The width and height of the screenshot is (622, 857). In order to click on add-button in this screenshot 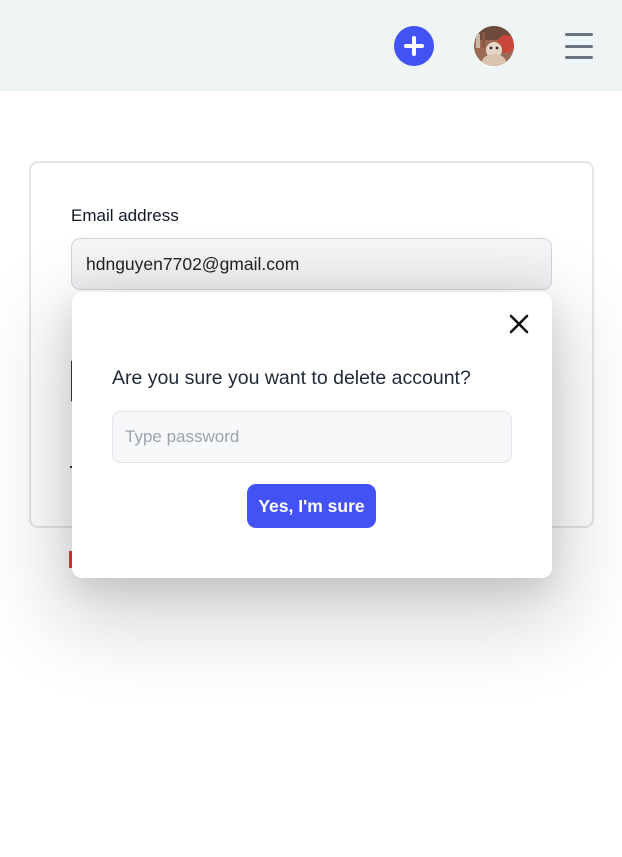, I will do `click(414, 46)`.